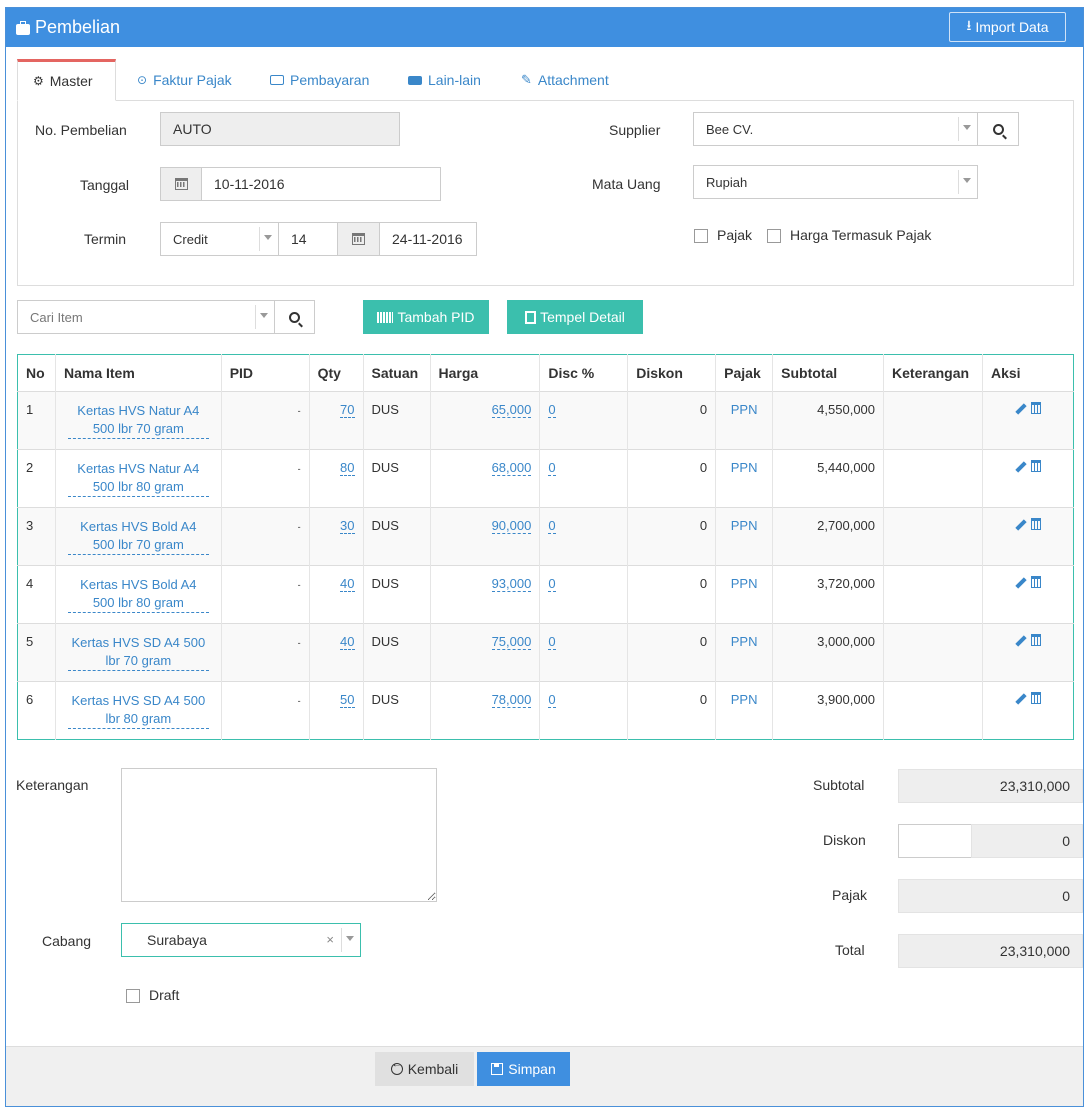  I want to click on tab-pembayaran: Pembayaran, so click(319, 80).